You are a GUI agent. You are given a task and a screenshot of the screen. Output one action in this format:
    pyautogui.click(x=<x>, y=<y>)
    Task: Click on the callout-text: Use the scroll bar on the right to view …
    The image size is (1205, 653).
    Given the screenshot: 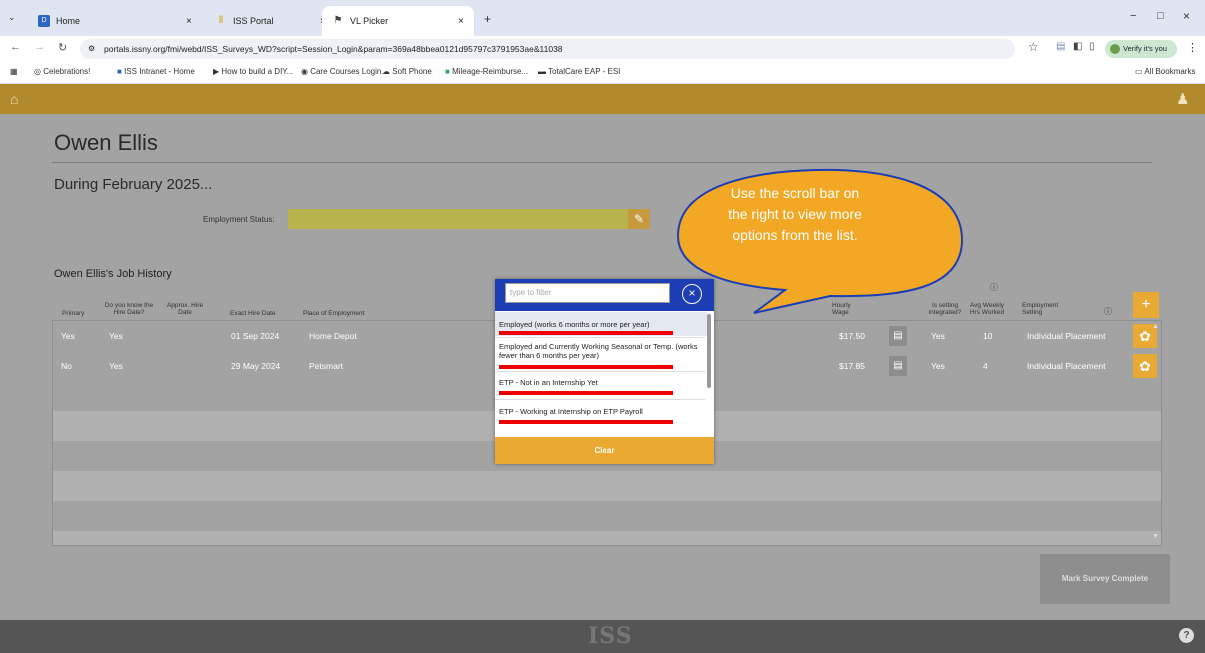 What is the action you would take?
    pyautogui.click(x=795, y=214)
    